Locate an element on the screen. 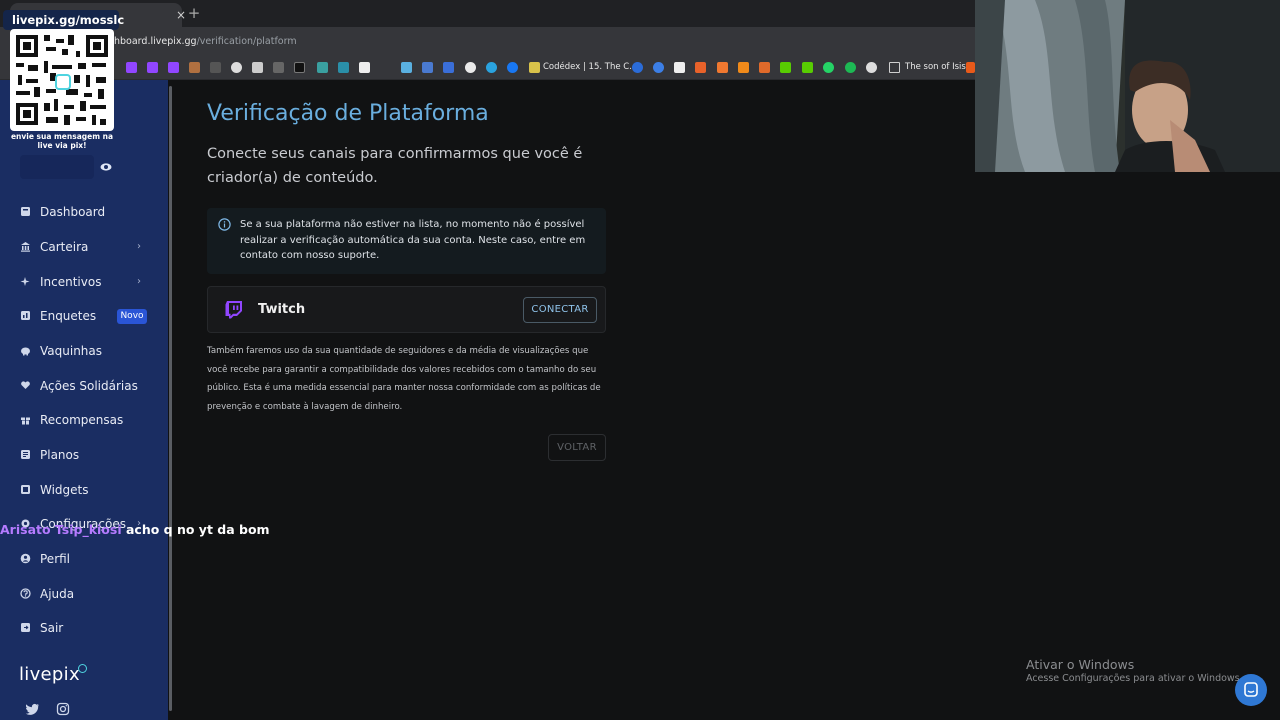 This screenshot has width=1280, height=720. sidebar-item-recompensas: Recompensas is located at coordinates (85, 420).